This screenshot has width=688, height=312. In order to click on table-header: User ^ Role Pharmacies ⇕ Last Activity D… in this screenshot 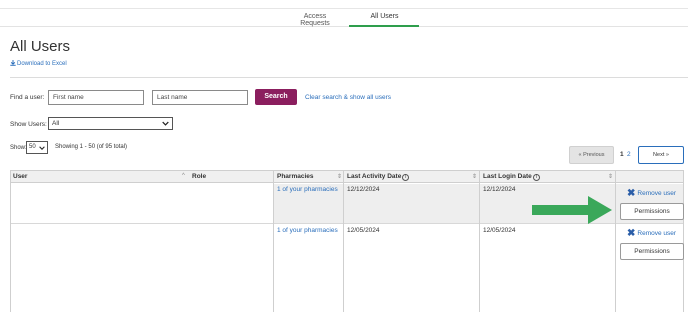, I will do `click(347, 176)`.